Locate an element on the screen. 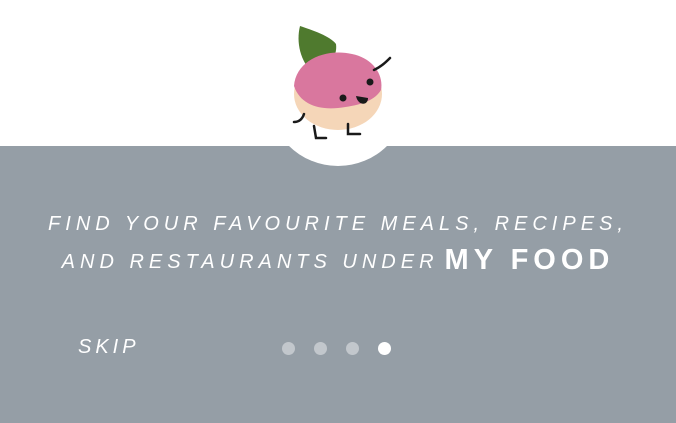 The image size is (676, 423). caption-line-2: AND RESTAURANTS UNDER MY FOOD is located at coordinates (338, 261).